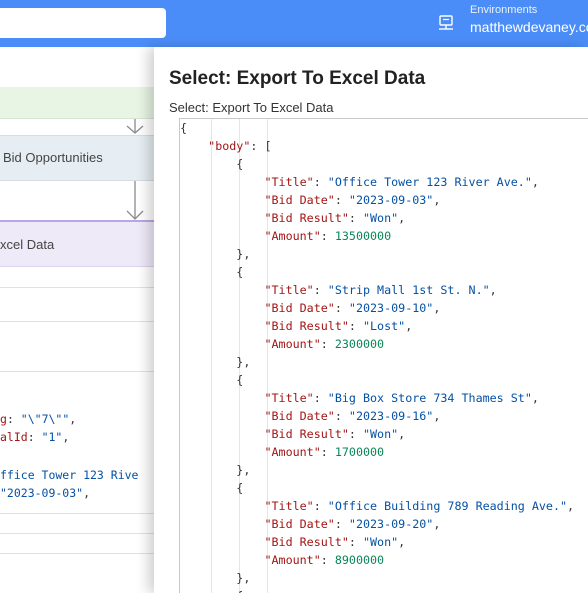 The height and width of the screenshot is (593, 588). What do you see at coordinates (352, 416) in the screenshot?
I see `json-field: "Bid Date": "2023-09-16",` at bounding box center [352, 416].